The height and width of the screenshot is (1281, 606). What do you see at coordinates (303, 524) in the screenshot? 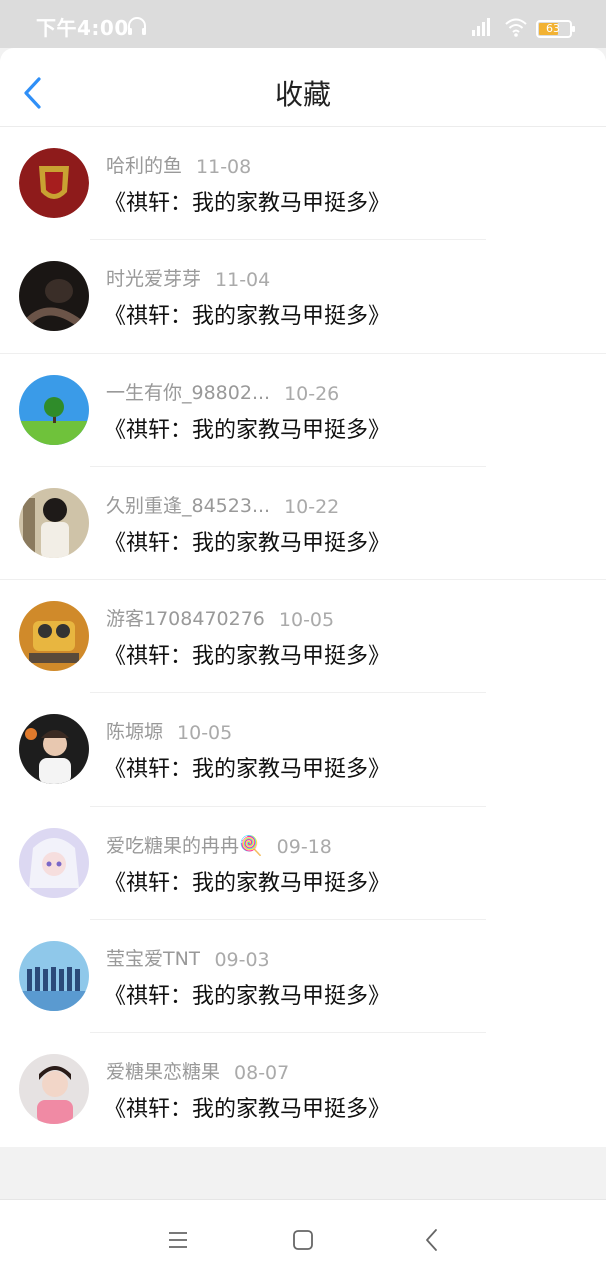
I see `list-item: 久别重逢_84523... 10-22 《祺轩：我的家教马甲挺多》` at bounding box center [303, 524].